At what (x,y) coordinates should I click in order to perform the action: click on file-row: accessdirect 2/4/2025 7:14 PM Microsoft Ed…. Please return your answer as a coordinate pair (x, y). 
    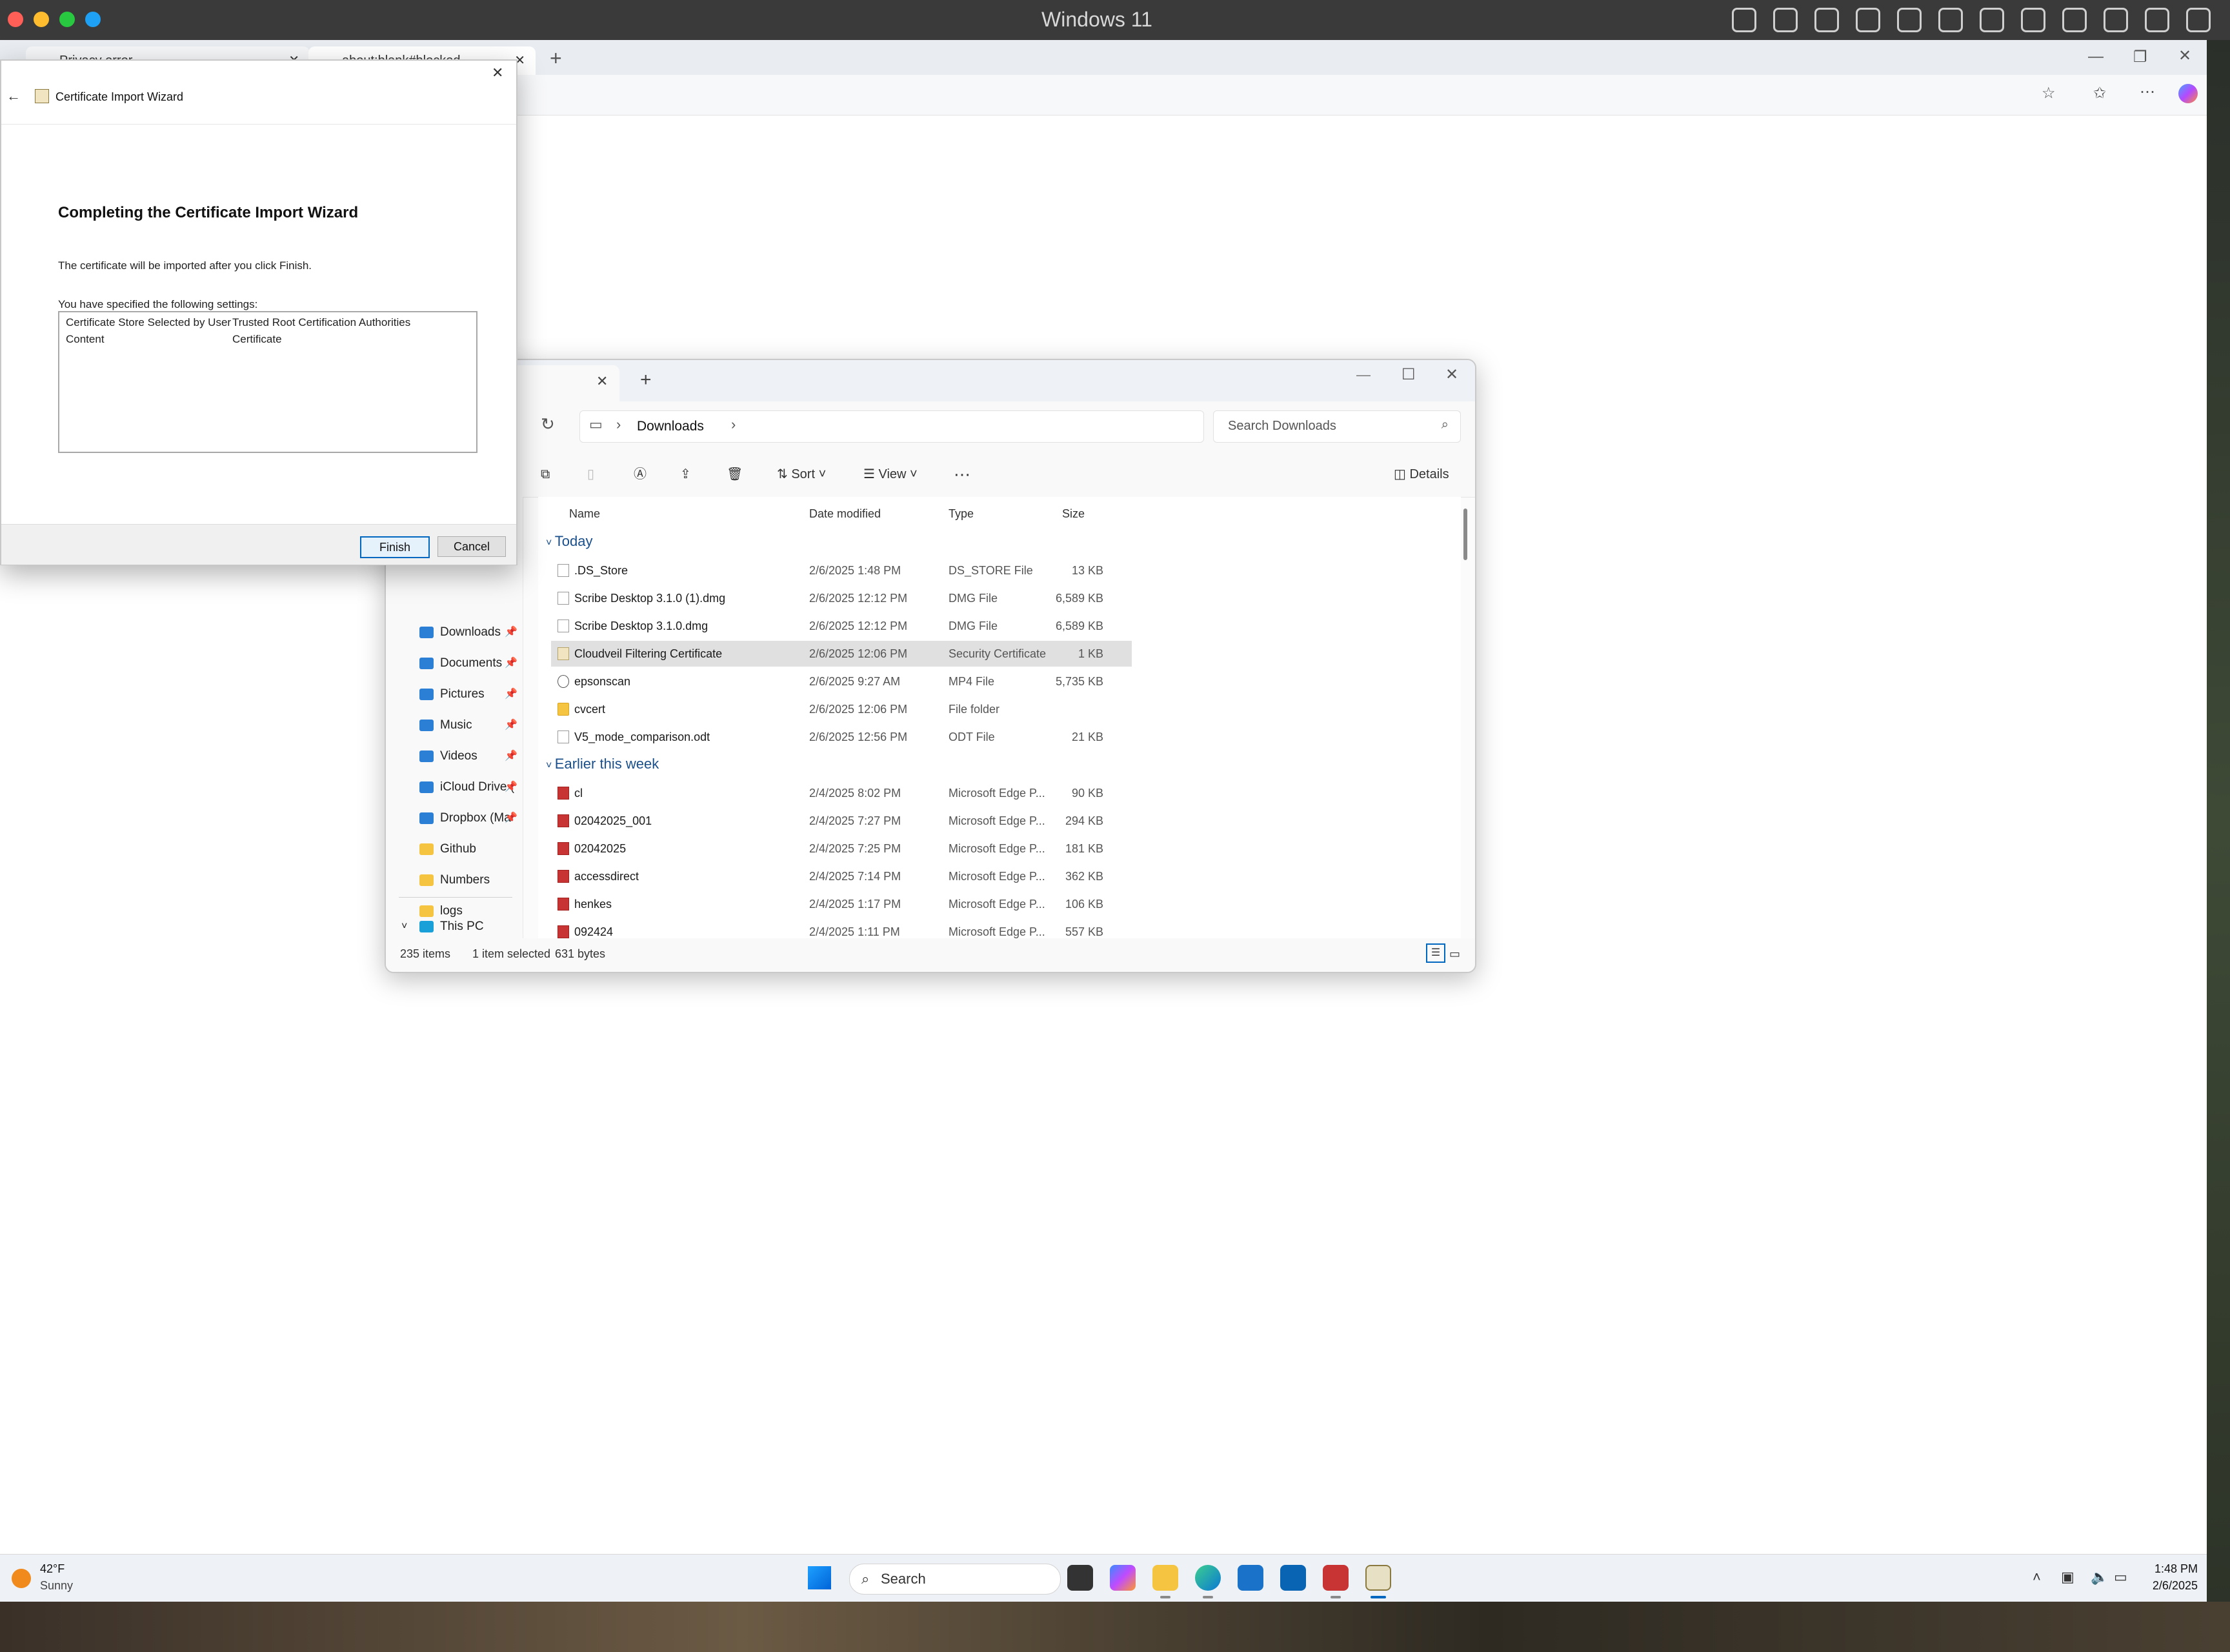
    Looking at the image, I should click on (841, 876).